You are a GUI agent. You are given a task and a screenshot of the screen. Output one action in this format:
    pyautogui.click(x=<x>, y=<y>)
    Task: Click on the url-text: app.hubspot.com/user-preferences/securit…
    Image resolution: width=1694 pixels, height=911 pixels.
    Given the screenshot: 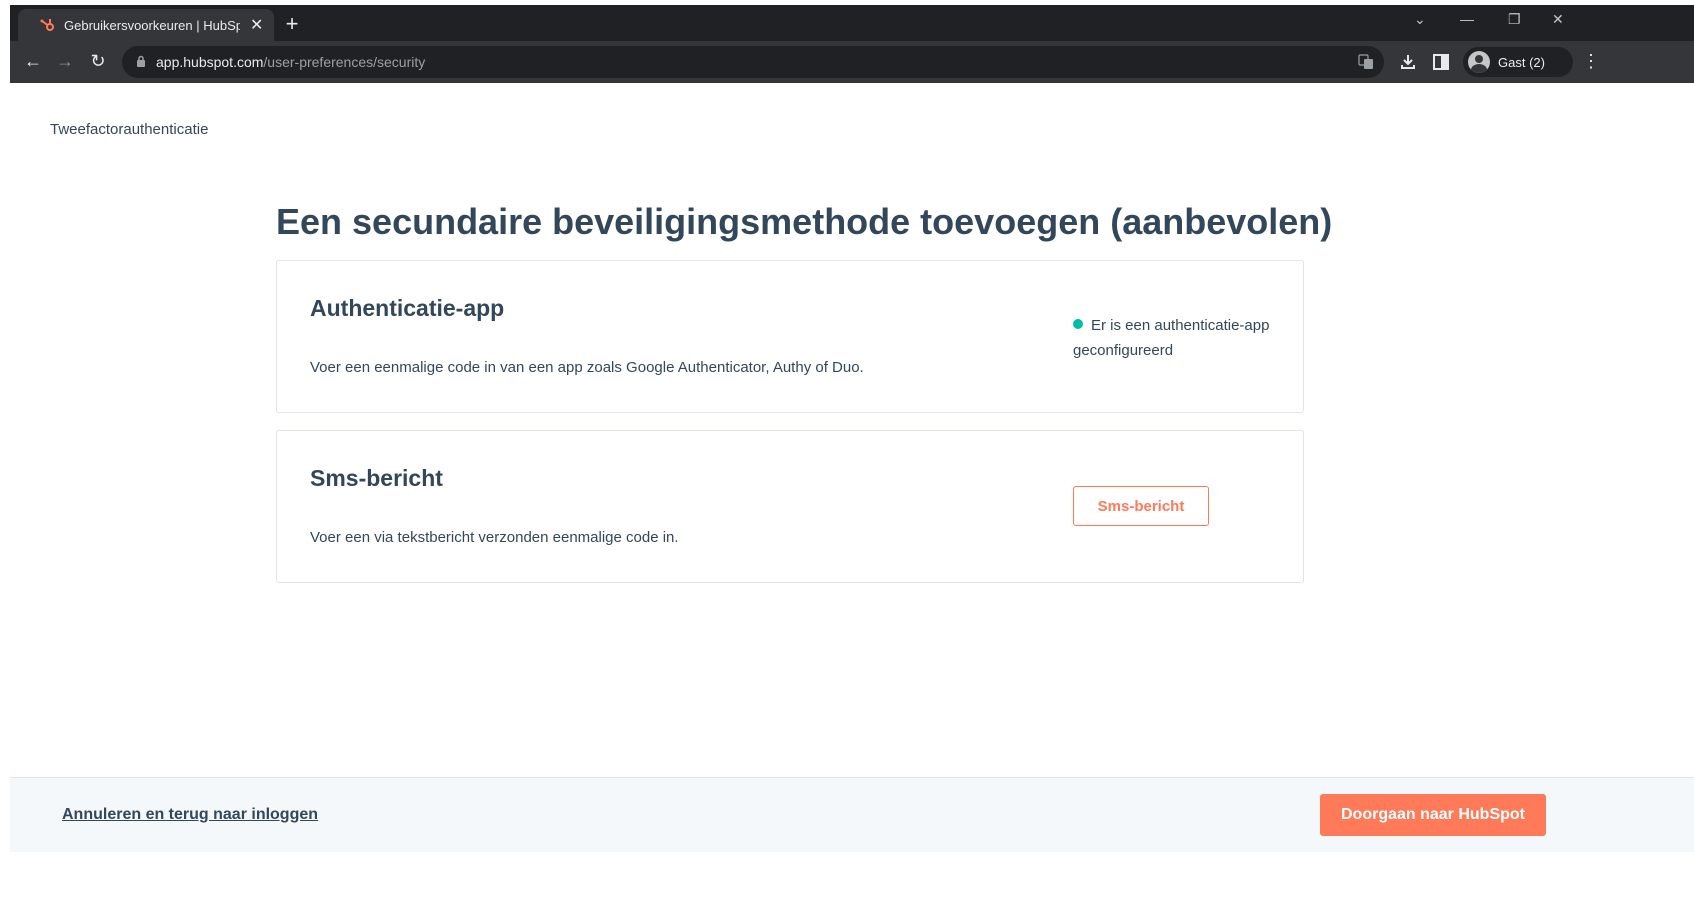 What is the action you would take?
    pyautogui.click(x=290, y=62)
    